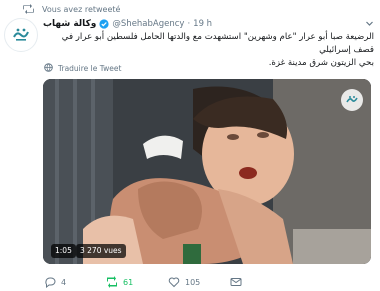 The width and height of the screenshot is (380, 291). I want to click on video-views: 3 270 vues, so click(101, 251).